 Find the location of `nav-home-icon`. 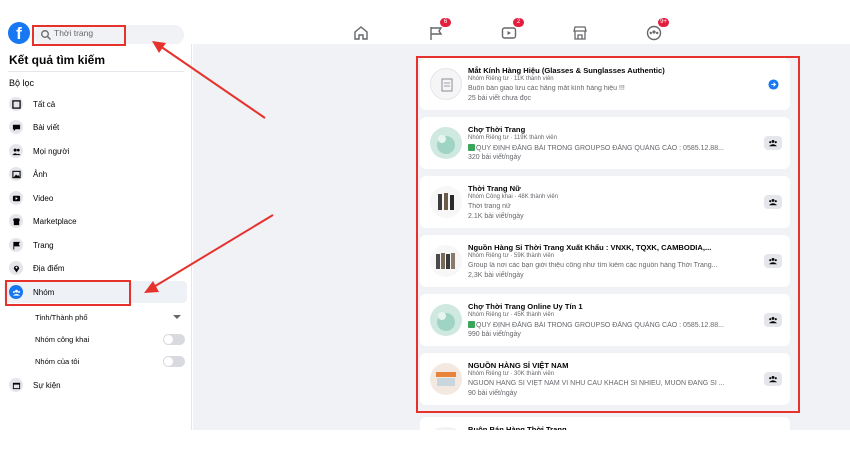

nav-home-icon is located at coordinates (361, 33).